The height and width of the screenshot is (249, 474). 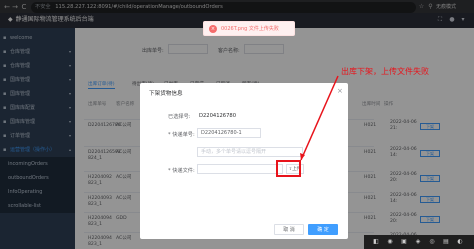 What do you see at coordinates (390, 242) in the screenshot?
I see `app-icon-2: ◉` at bounding box center [390, 242].